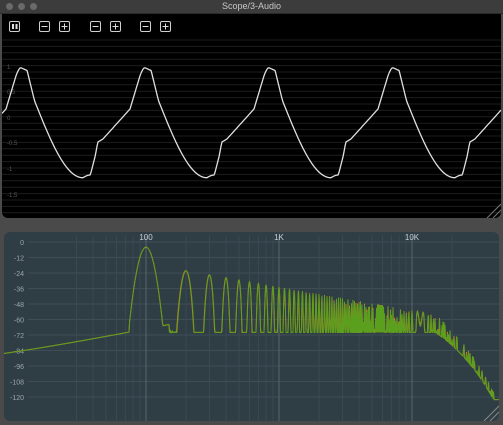 The image size is (503, 425). What do you see at coordinates (19, 305) in the screenshot?
I see `spectrum-y-label: -48` at bounding box center [19, 305].